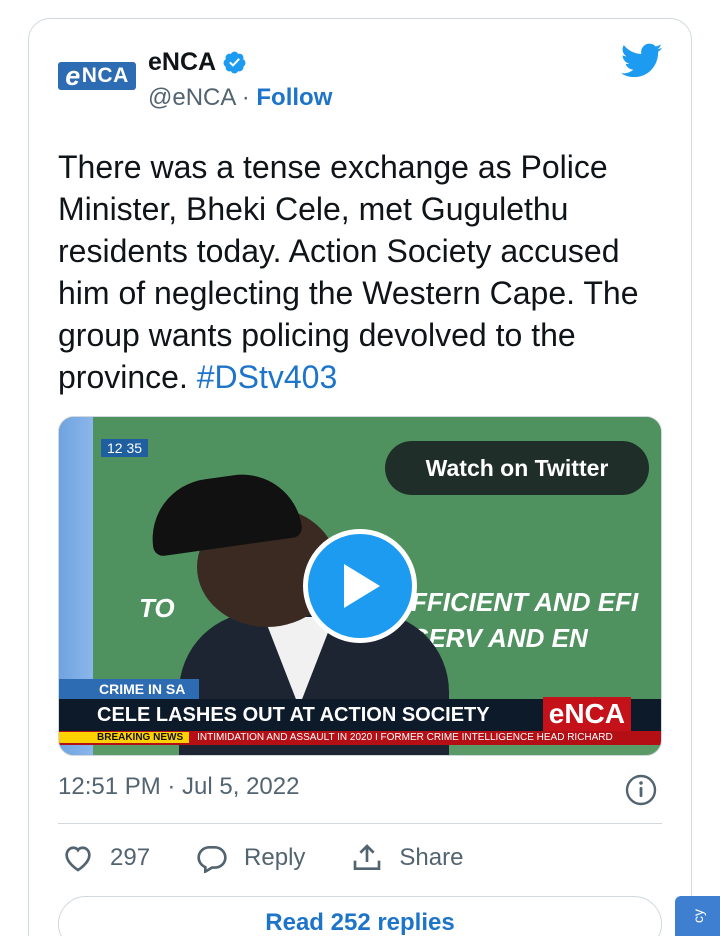 Image resolution: width=720 pixels, height=936 pixels. Describe the element at coordinates (294, 97) in the screenshot. I see `follow-button: Follow` at that location.